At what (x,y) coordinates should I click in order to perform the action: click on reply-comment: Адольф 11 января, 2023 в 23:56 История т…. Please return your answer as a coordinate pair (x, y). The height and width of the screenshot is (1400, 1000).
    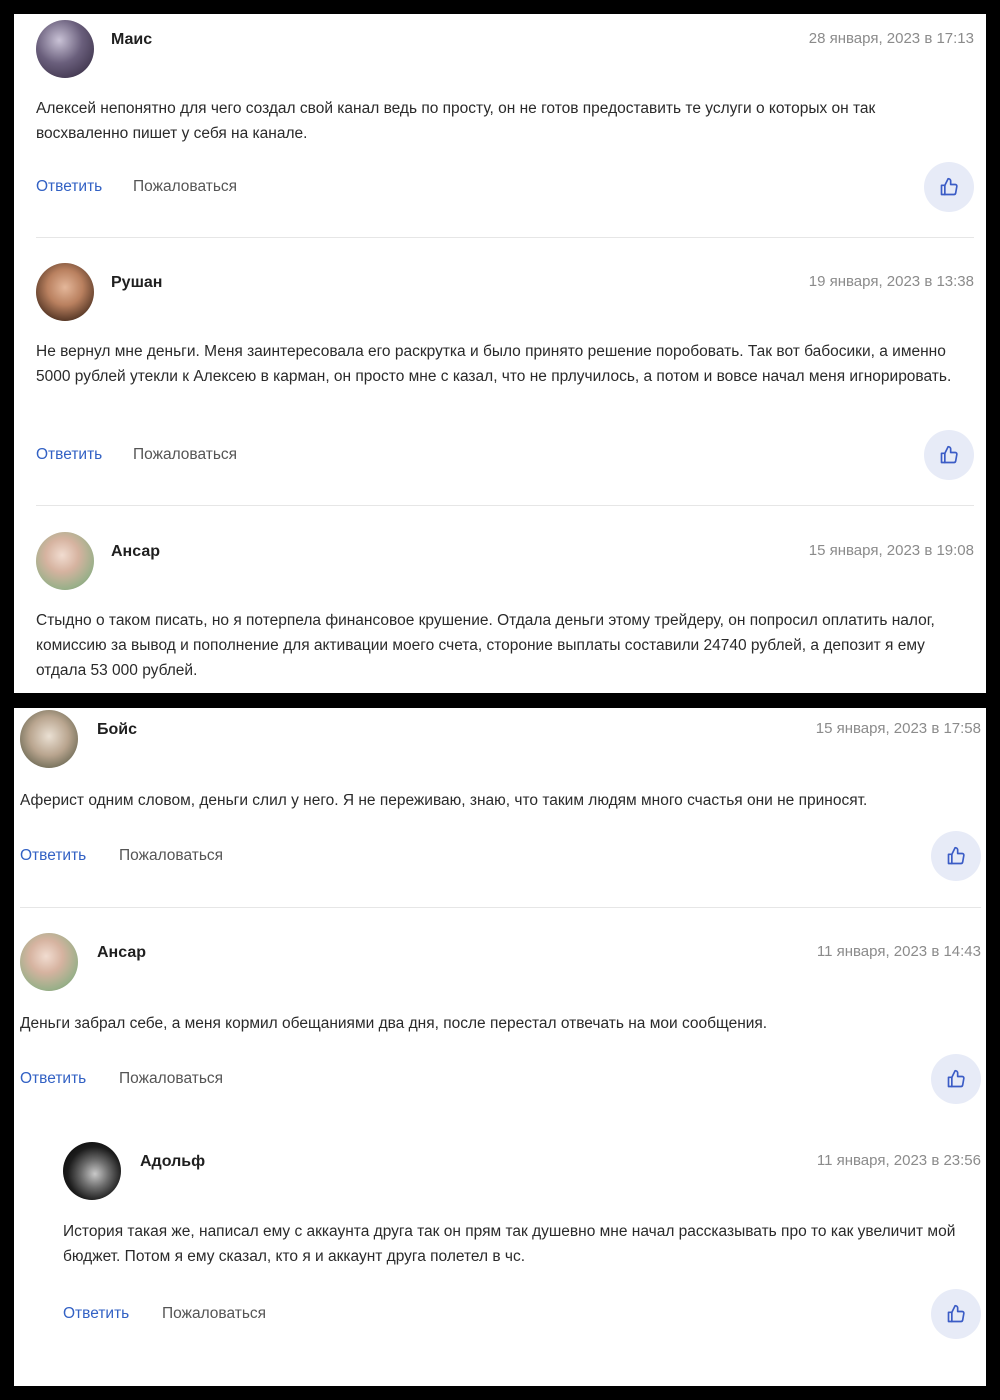
    Looking at the image, I should click on (522, 1242).